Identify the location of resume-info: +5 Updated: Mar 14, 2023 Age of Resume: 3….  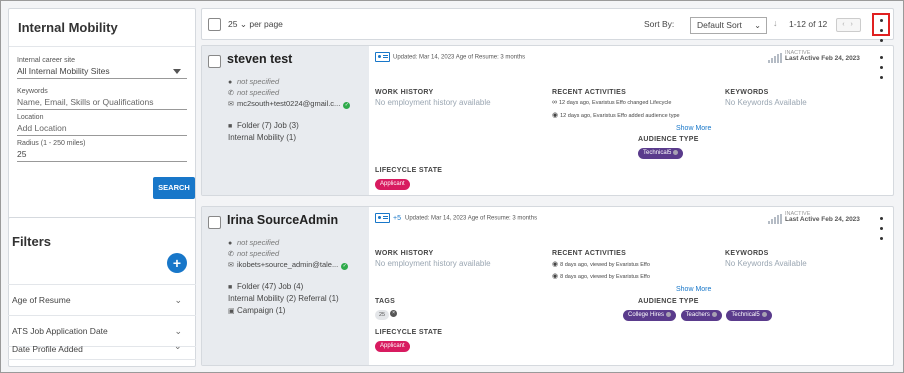
(456, 218).